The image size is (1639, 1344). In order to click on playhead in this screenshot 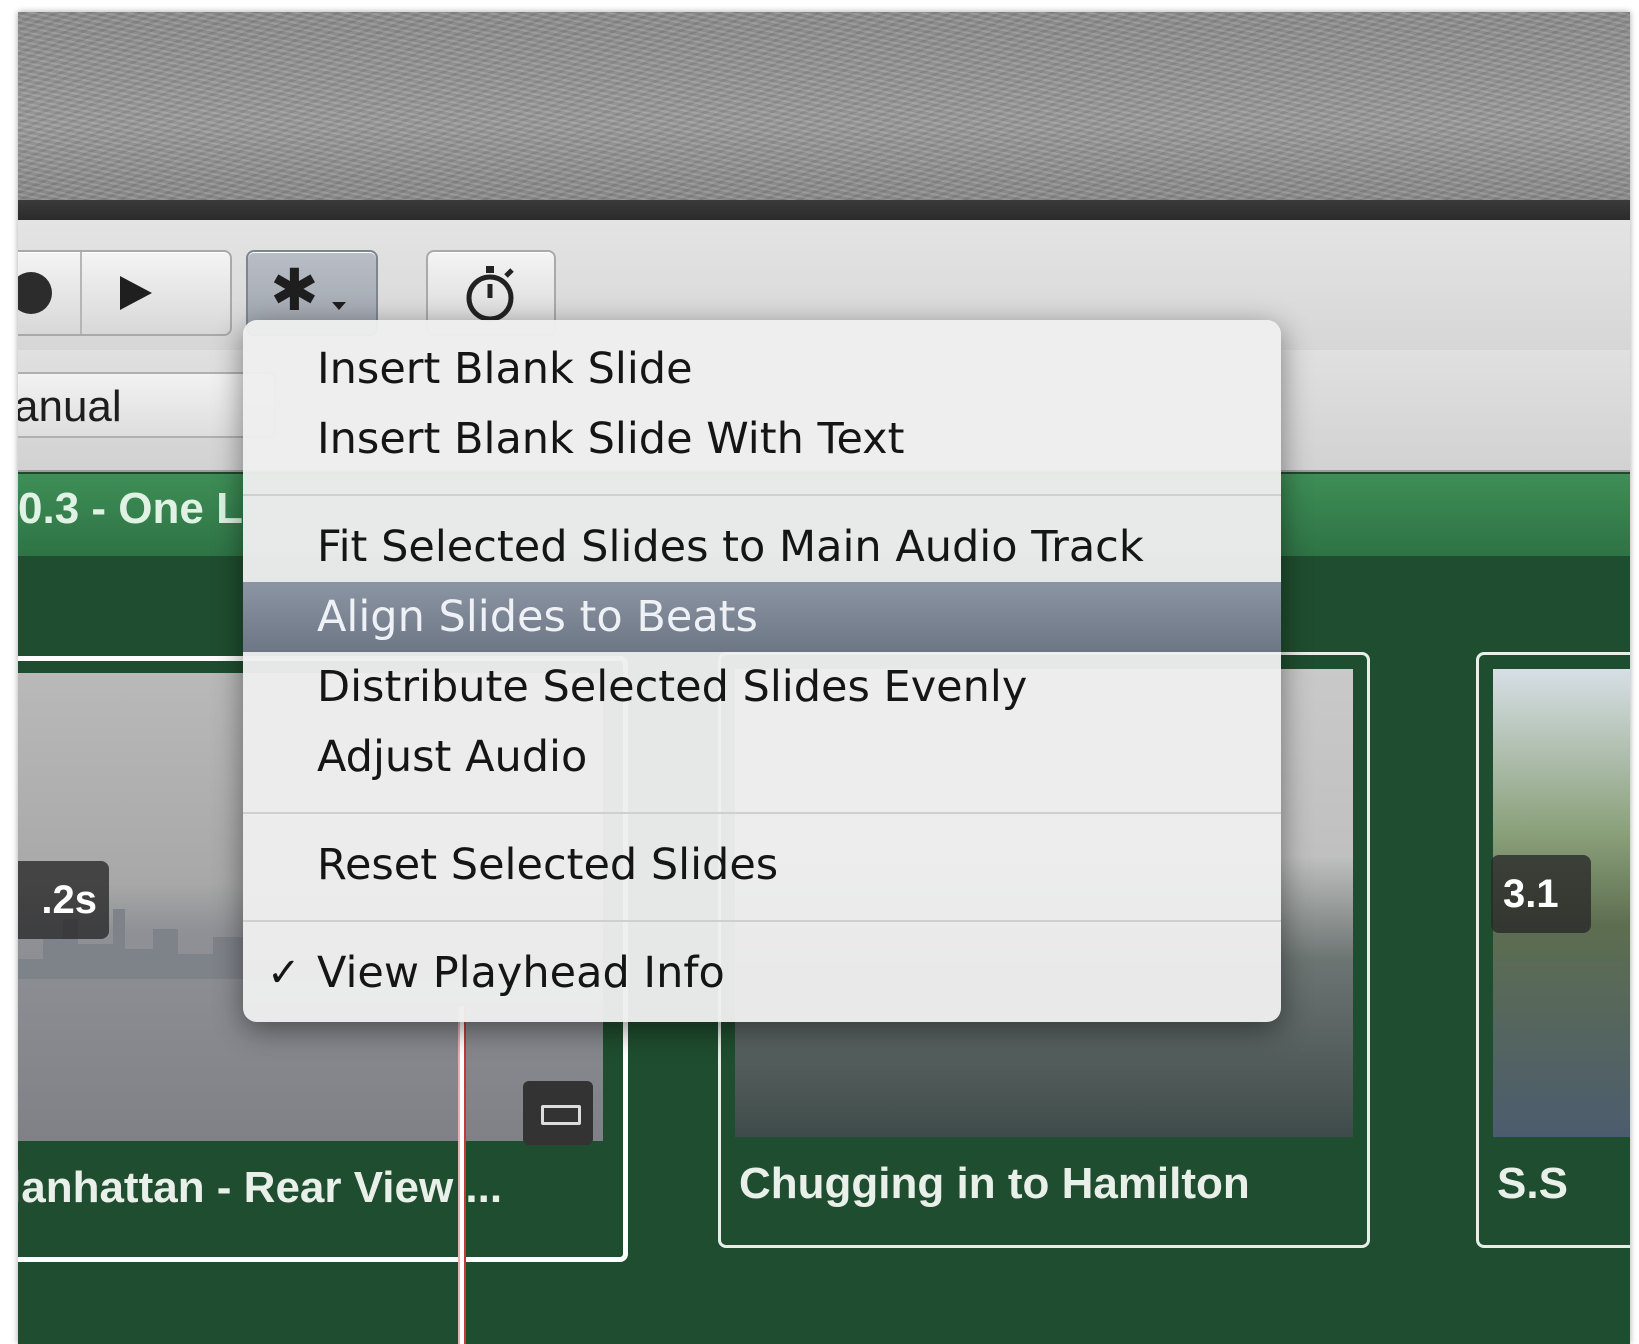, I will do `click(462, 1175)`.